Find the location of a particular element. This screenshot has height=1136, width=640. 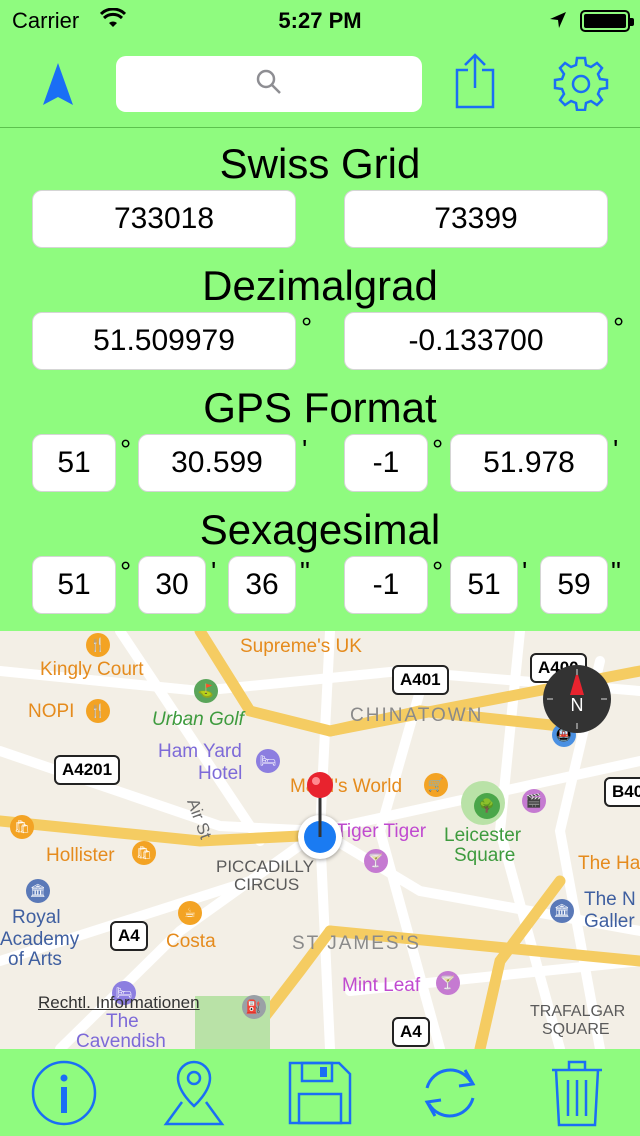

sex-lat-sec-unit: " is located at coordinates (305, 571).